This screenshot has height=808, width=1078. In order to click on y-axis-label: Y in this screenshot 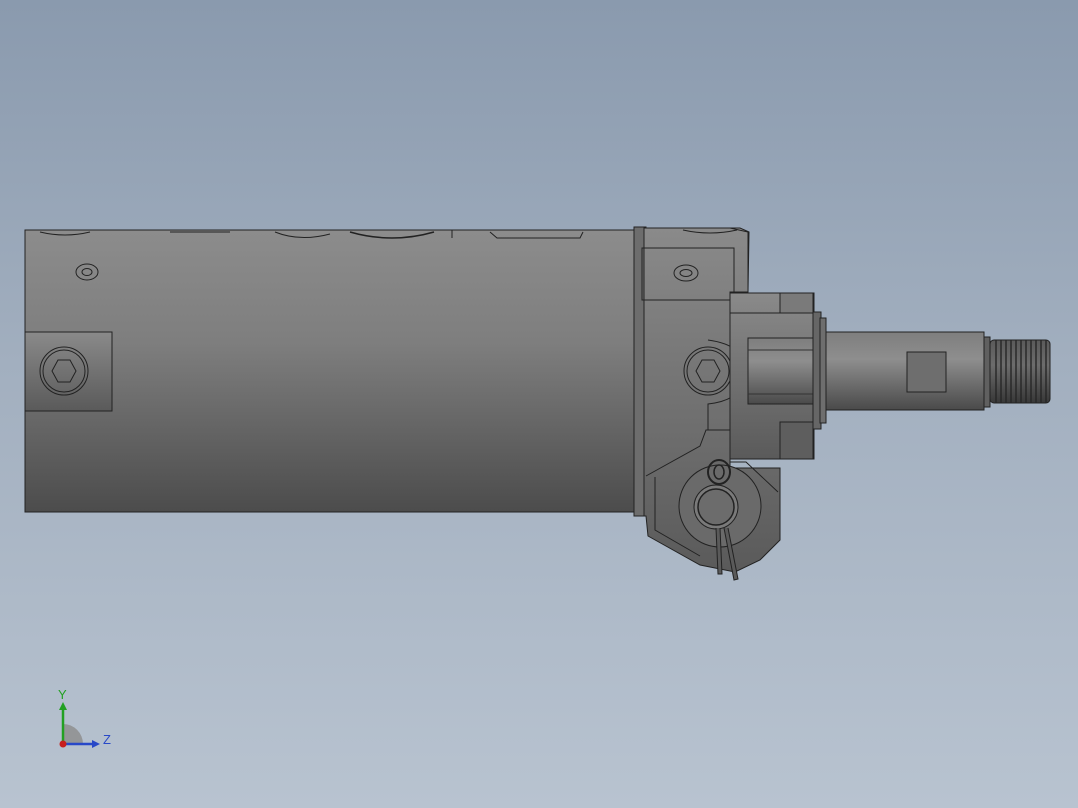, I will do `click(62, 694)`.